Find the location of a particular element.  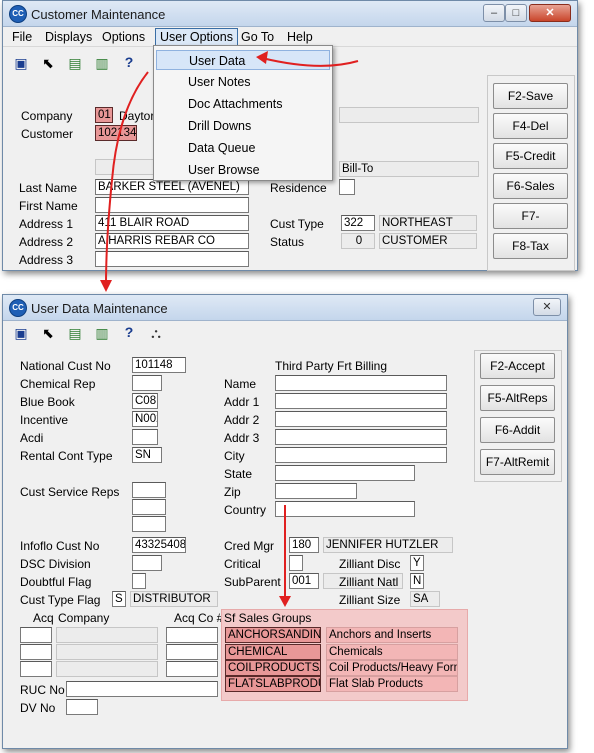

altremit-button: F7-AltRemit is located at coordinates (517, 462).